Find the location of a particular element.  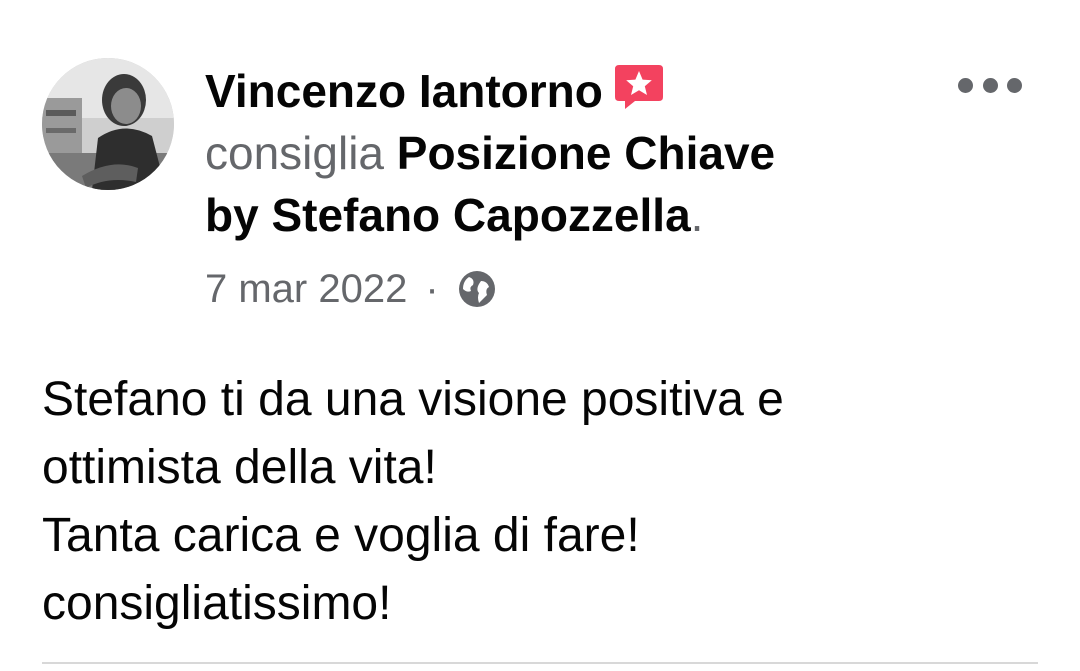

avatar is located at coordinates (108, 124).